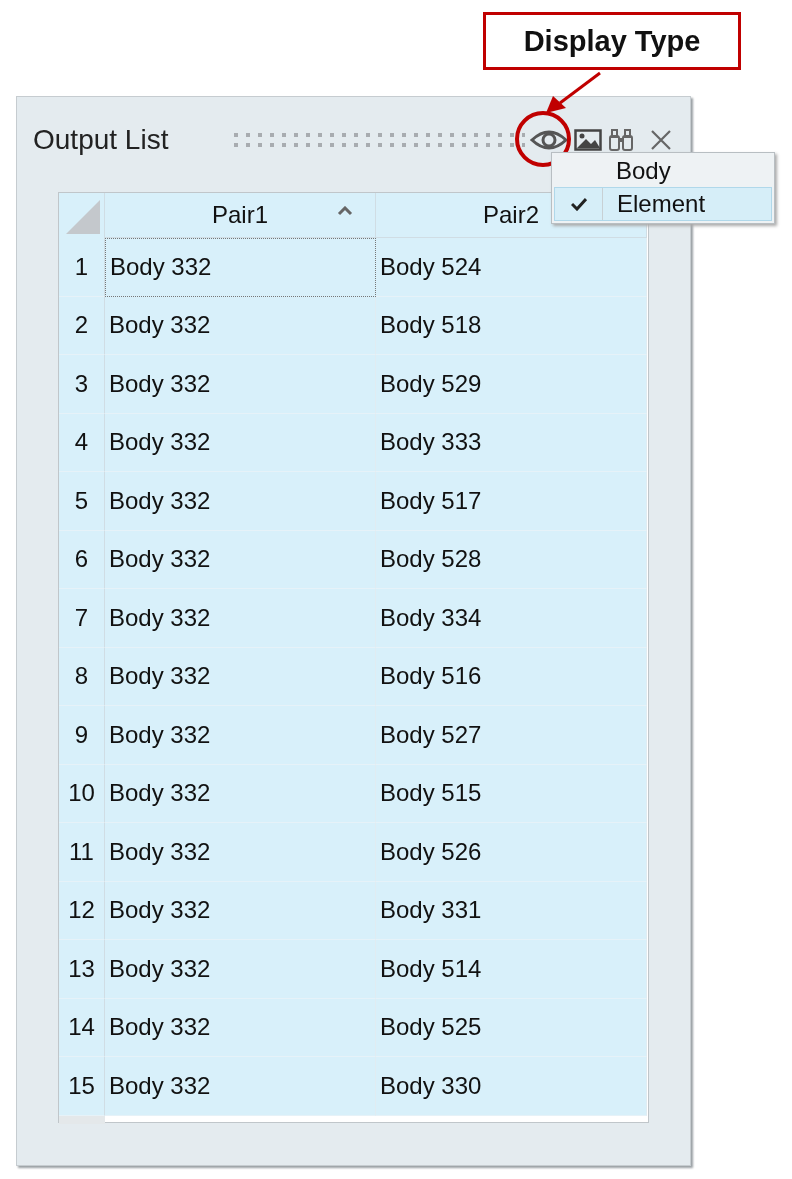 Image resolution: width=792 pixels, height=1179 pixels. Describe the element at coordinates (82, 559) in the screenshot. I see `row-number: 6` at that location.